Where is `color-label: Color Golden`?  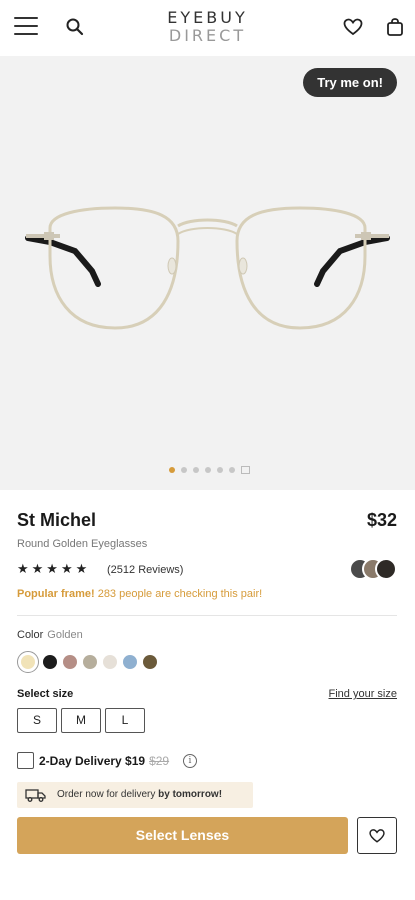
color-label: Color Golden is located at coordinates (50, 635).